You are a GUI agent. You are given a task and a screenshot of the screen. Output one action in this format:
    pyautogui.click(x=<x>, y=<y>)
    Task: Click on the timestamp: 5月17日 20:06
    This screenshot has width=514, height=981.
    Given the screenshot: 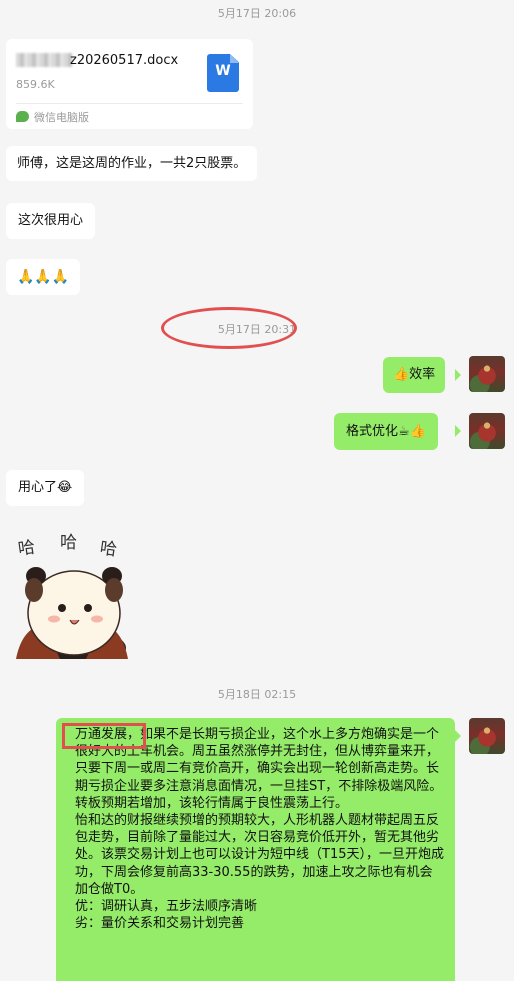 What is the action you would take?
    pyautogui.click(x=257, y=13)
    